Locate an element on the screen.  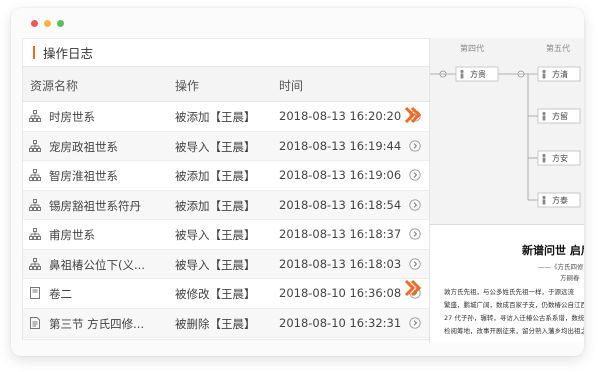
timestamp: 2018-08-10 16:36:08 is located at coordinates (340, 293).